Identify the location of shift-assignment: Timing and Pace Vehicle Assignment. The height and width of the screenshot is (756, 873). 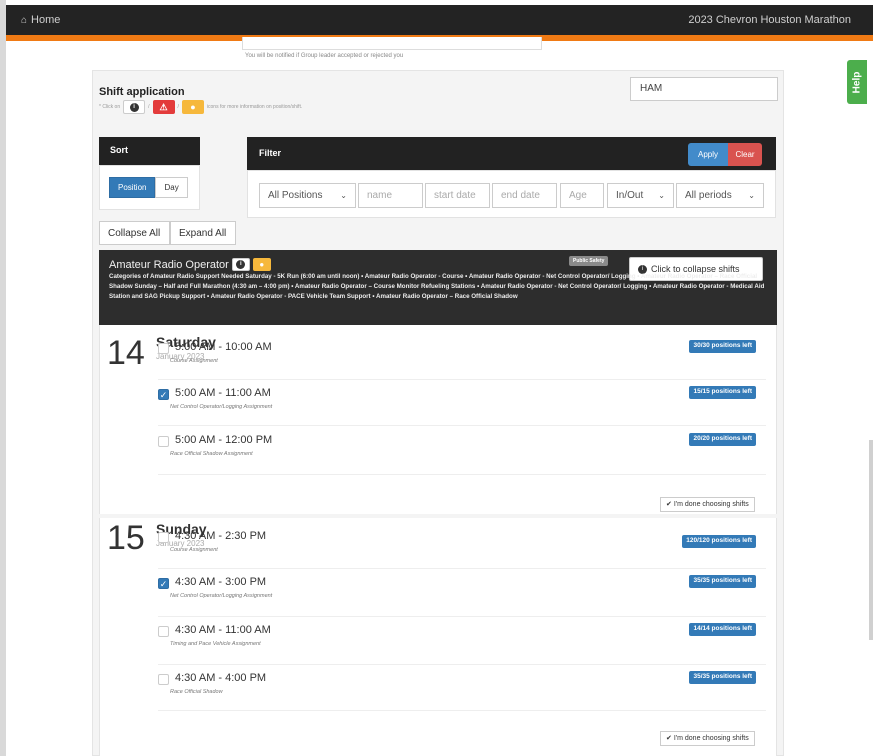
(215, 644).